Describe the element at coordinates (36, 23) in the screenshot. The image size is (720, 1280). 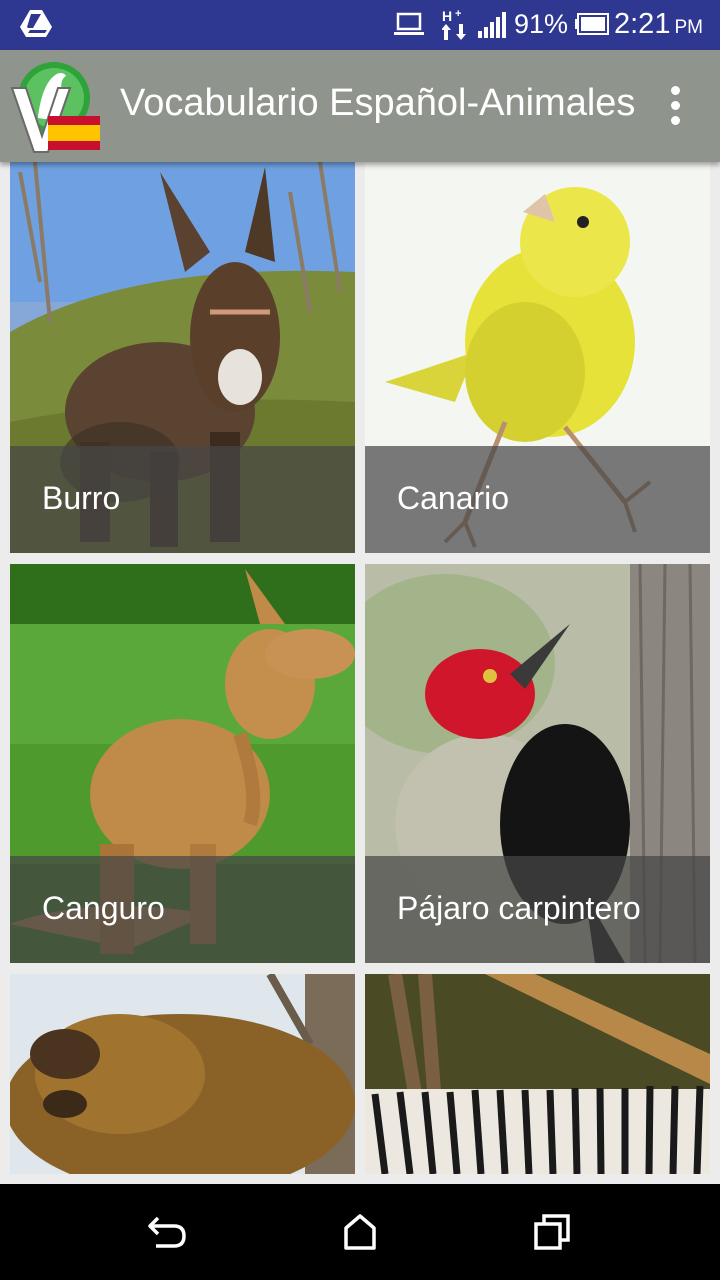
I see `drive-icon` at that location.